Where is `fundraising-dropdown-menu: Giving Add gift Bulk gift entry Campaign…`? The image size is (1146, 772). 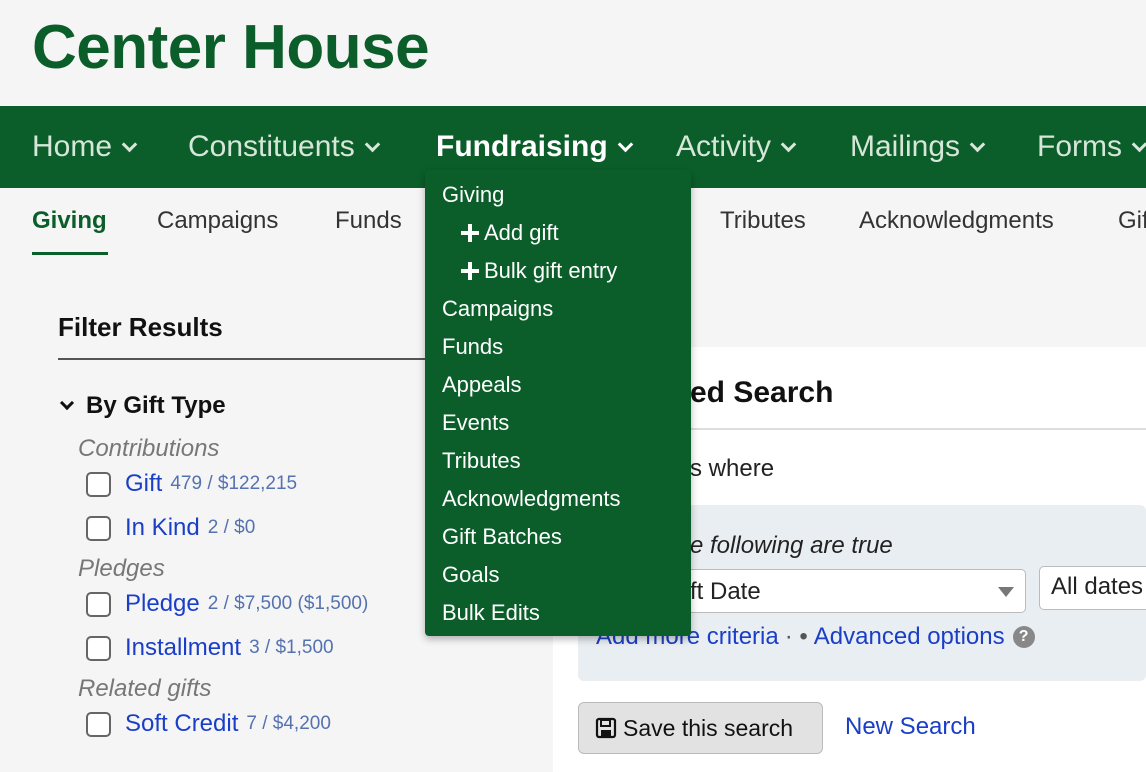
fundraising-dropdown-menu: Giving Add gift Bulk gift entry Campaign… is located at coordinates (558, 403).